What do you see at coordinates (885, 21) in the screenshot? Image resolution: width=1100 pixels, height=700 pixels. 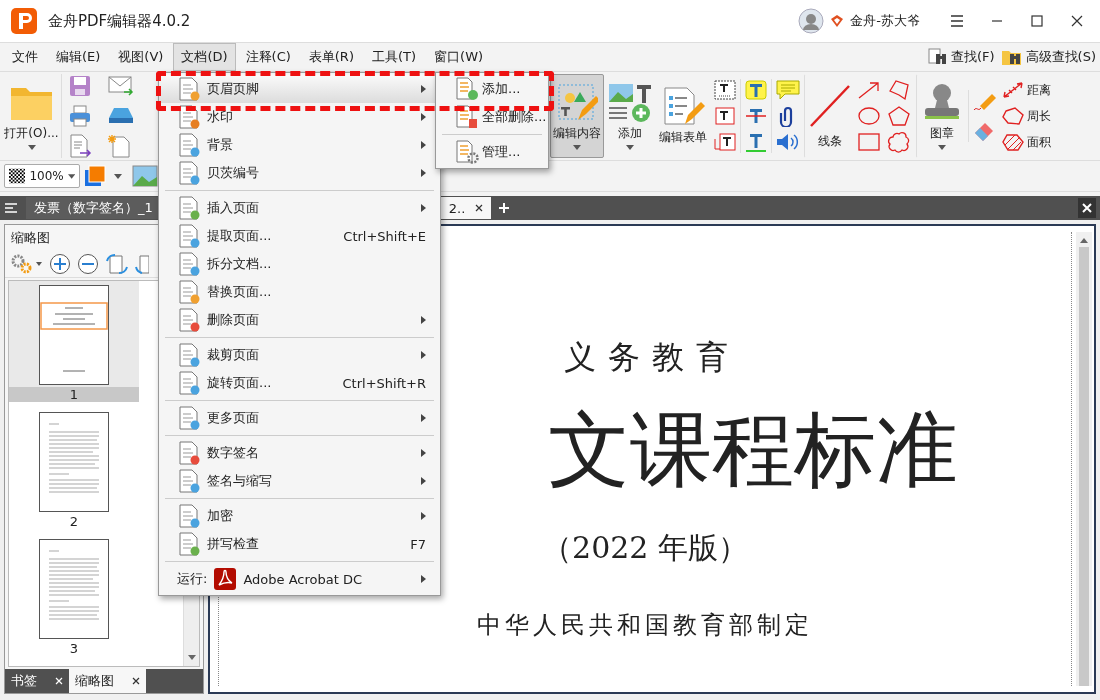 I see `user-name: 金舟-苏大爷` at bounding box center [885, 21].